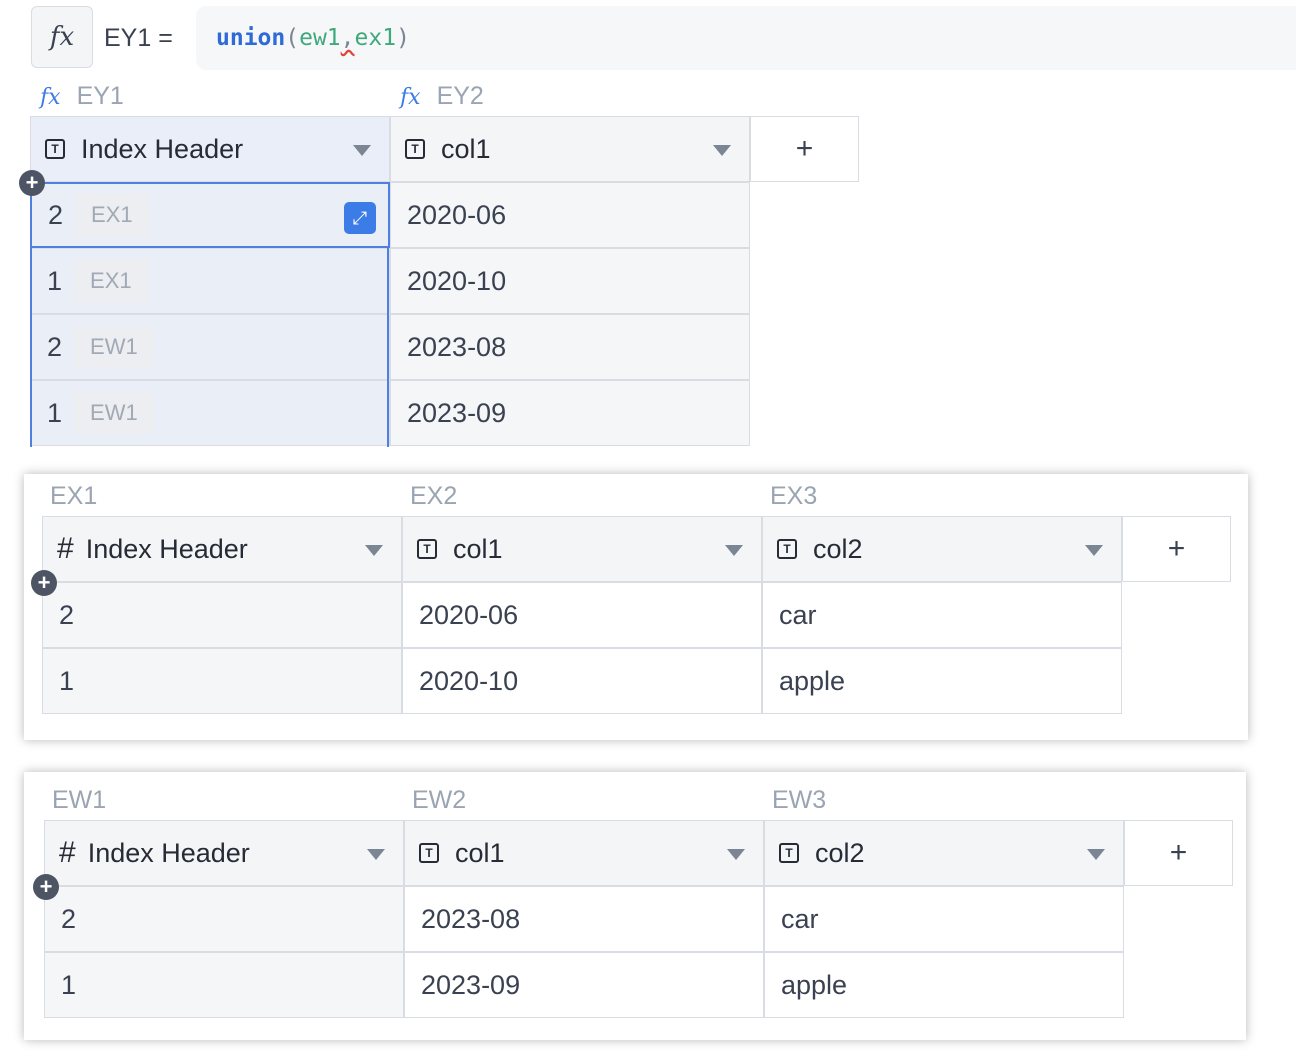 This screenshot has height=1064, width=1296. Describe the element at coordinates (73, 496) in the screenshot. I see `ex-column-name-1: EX1` at that location.